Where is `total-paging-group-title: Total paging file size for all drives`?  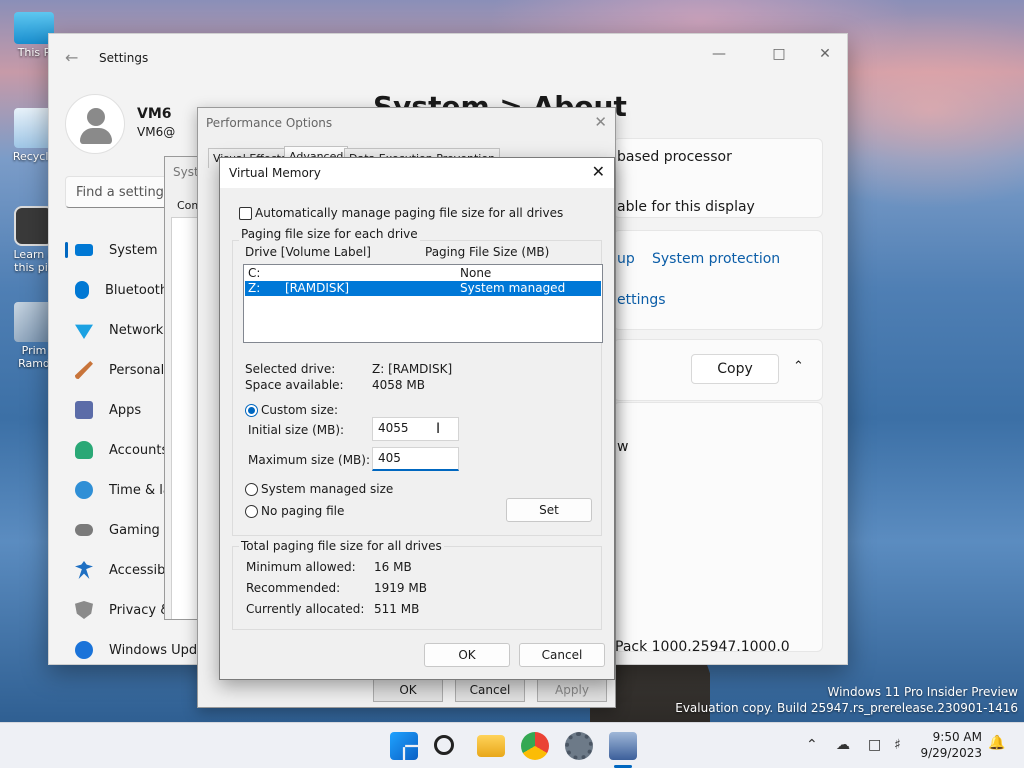 total-paging-group-title: Total paging file size for all drives is located at coordinates (341, 546).